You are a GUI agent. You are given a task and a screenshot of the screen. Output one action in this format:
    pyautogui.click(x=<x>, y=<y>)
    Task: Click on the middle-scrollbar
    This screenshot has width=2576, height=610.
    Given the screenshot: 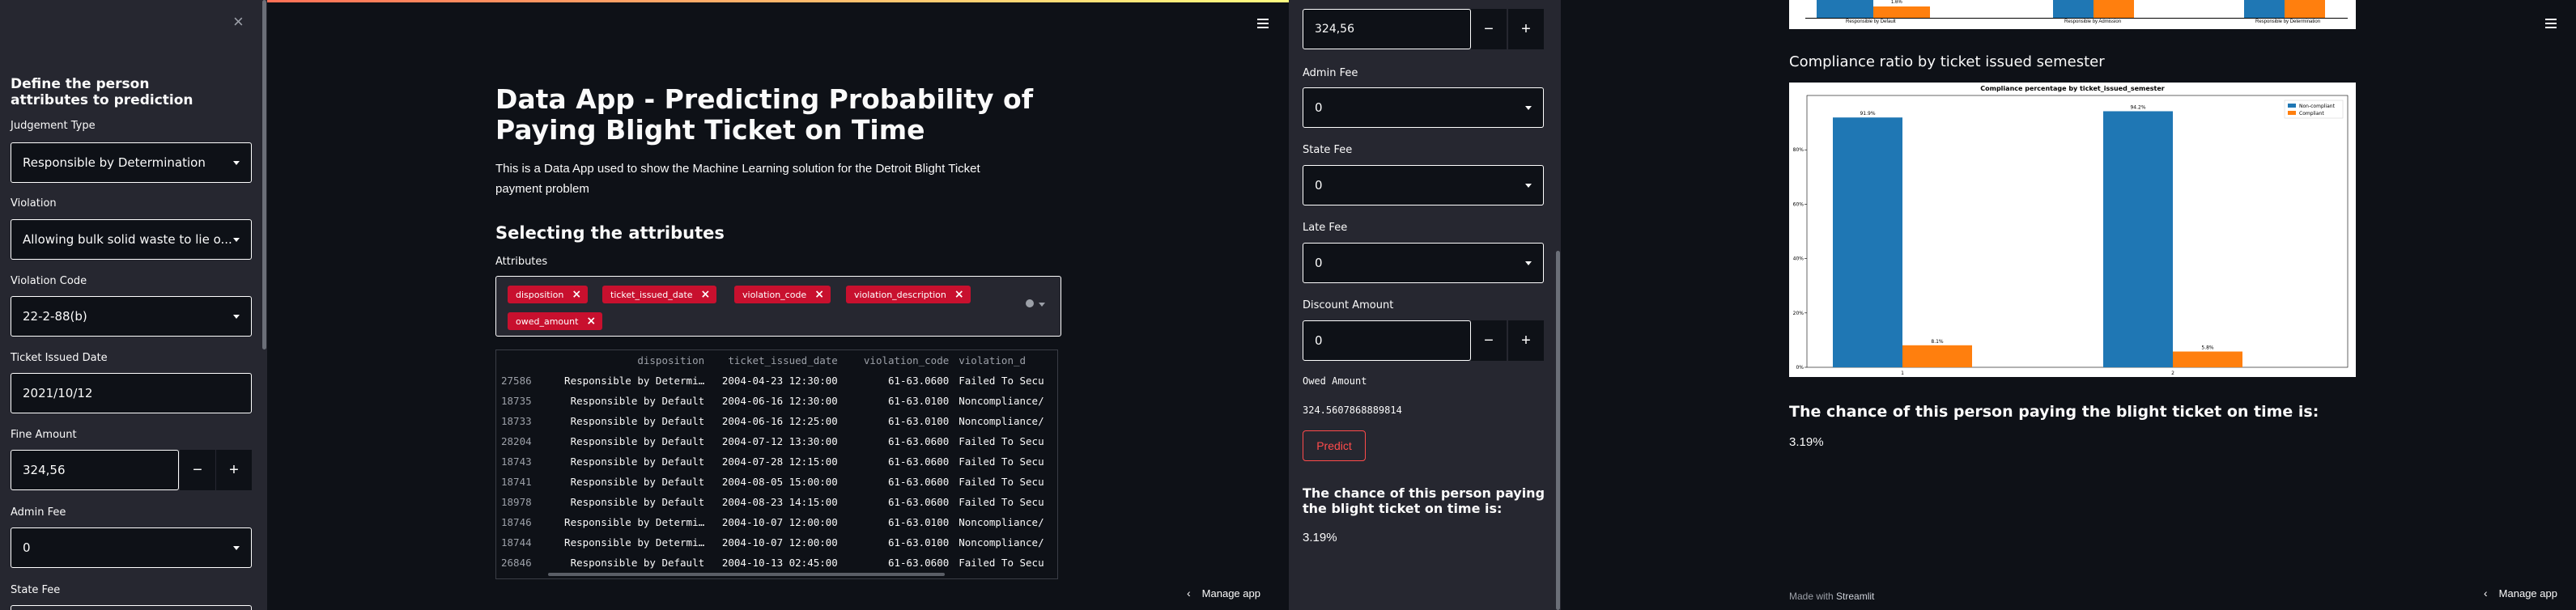 What is the action you would take?
    pyautogui.click(x=1558, y=430)
    